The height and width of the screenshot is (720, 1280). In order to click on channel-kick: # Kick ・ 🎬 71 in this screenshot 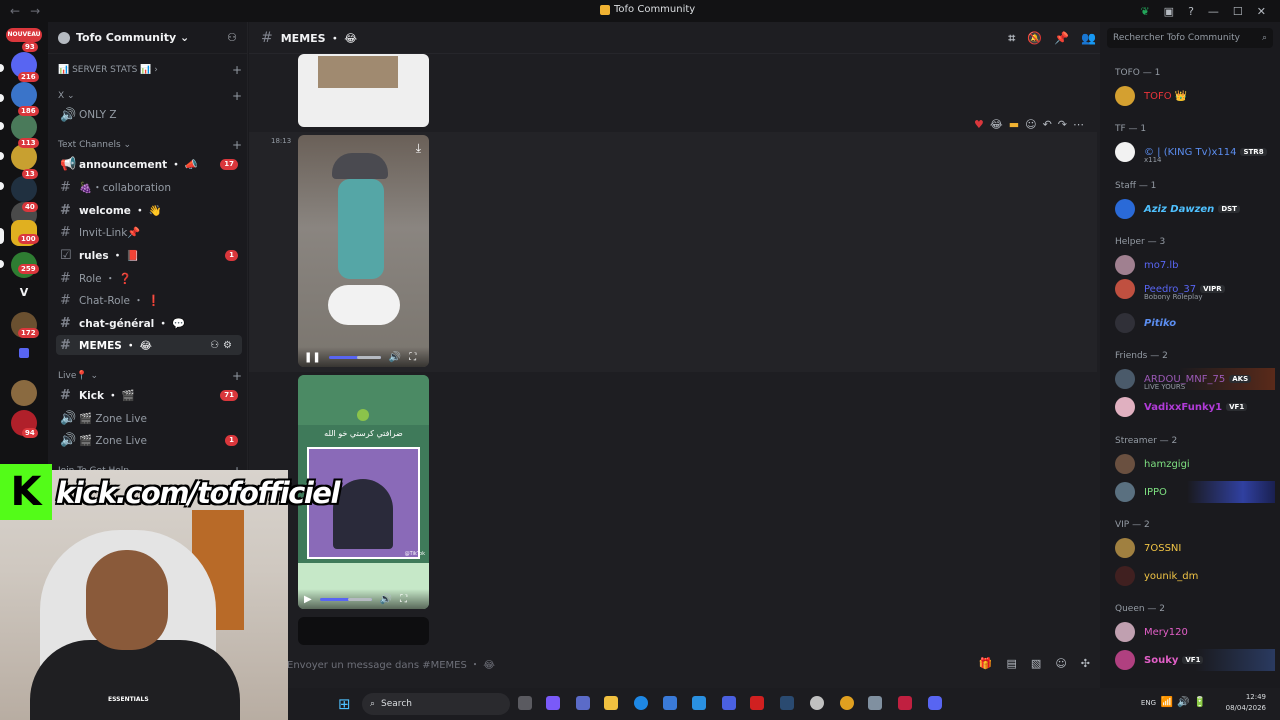, I will do `click(149, 395)`.